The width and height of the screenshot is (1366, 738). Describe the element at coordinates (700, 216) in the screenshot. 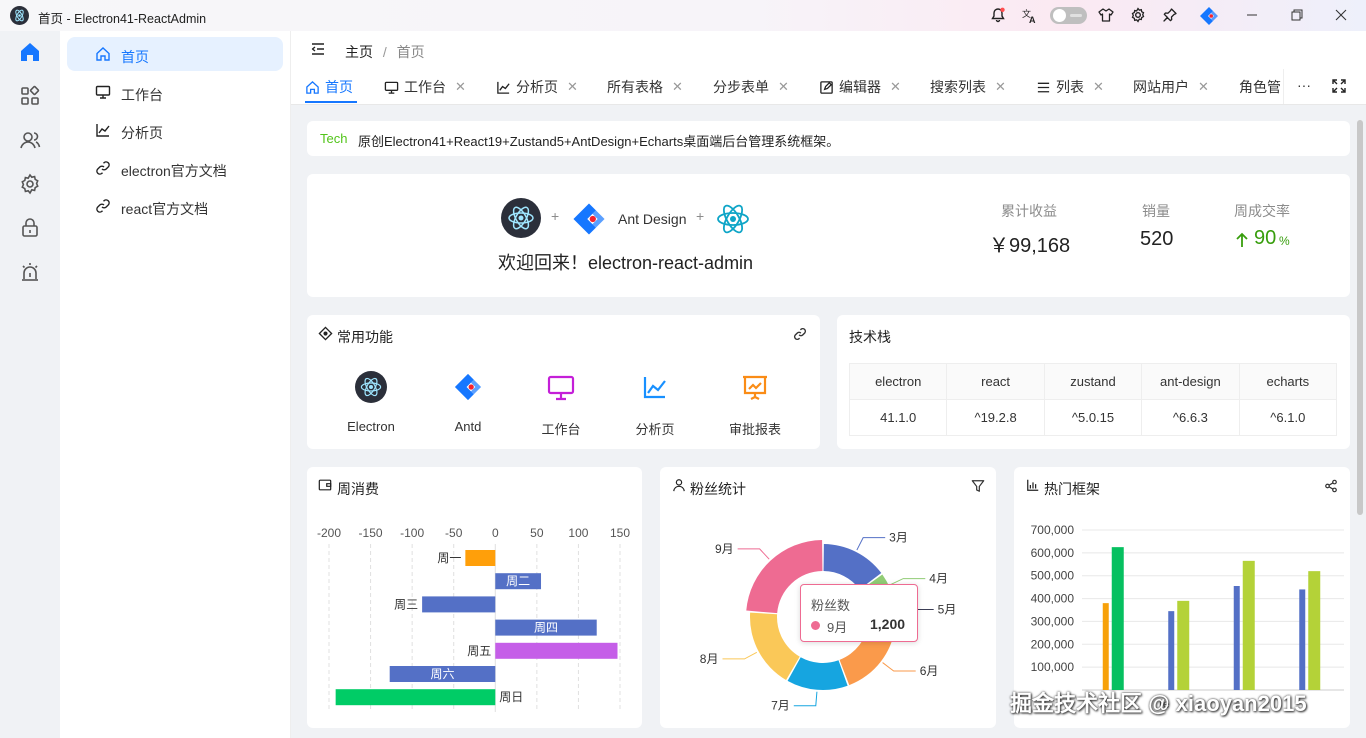

I see `plus-text: +` at that location.